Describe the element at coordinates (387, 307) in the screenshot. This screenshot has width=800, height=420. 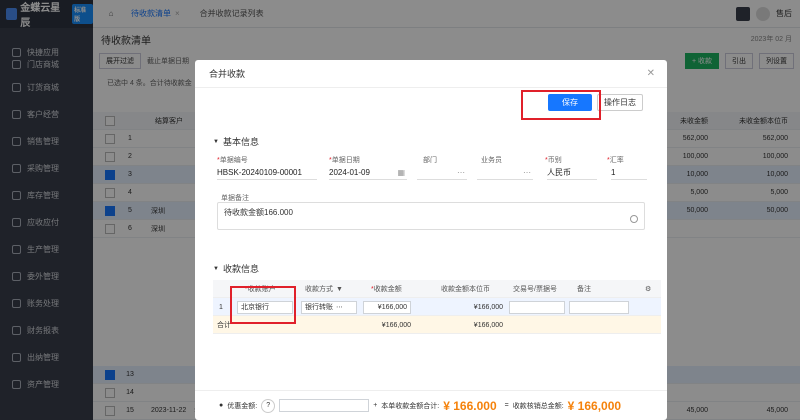
I see `amount-input: ¥166,000` at that location.